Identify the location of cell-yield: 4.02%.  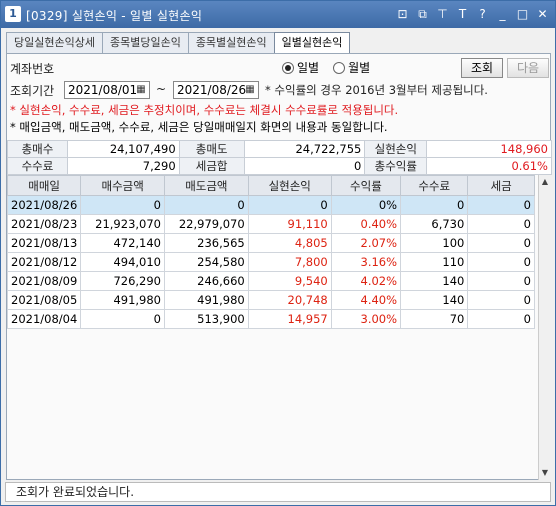
(366, 281).